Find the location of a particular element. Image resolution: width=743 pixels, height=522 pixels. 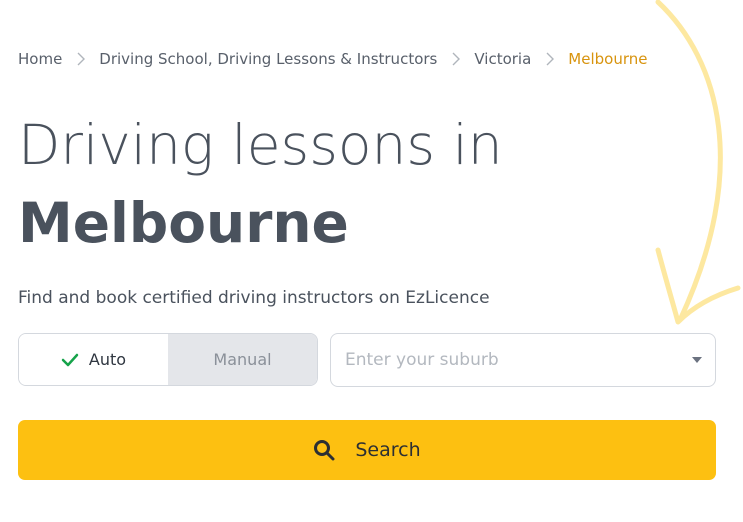

breadcrumb-item-victoria: Victoria is located at coordinates (502, 59).